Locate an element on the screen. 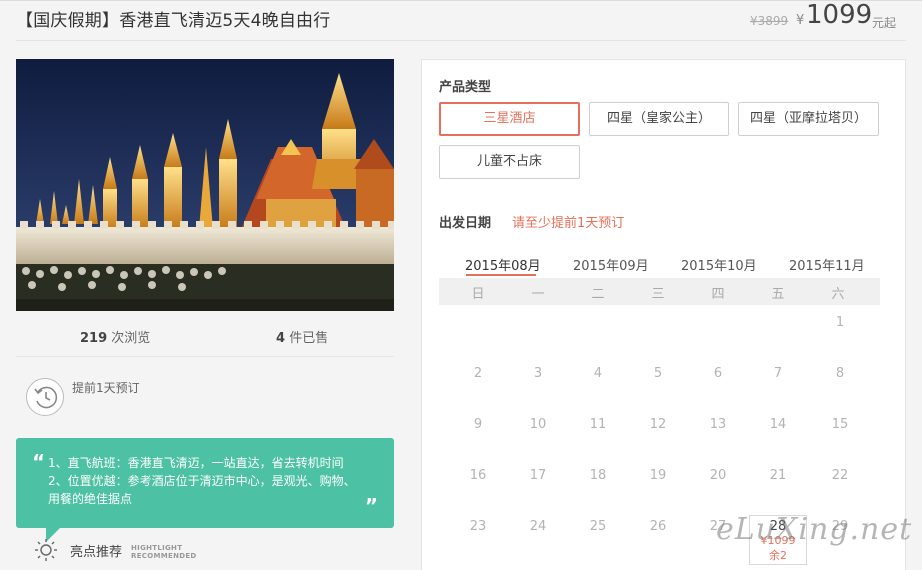  weekday-header: 日 一 二 三 四 五 六 is located at coordinates (659, 291).